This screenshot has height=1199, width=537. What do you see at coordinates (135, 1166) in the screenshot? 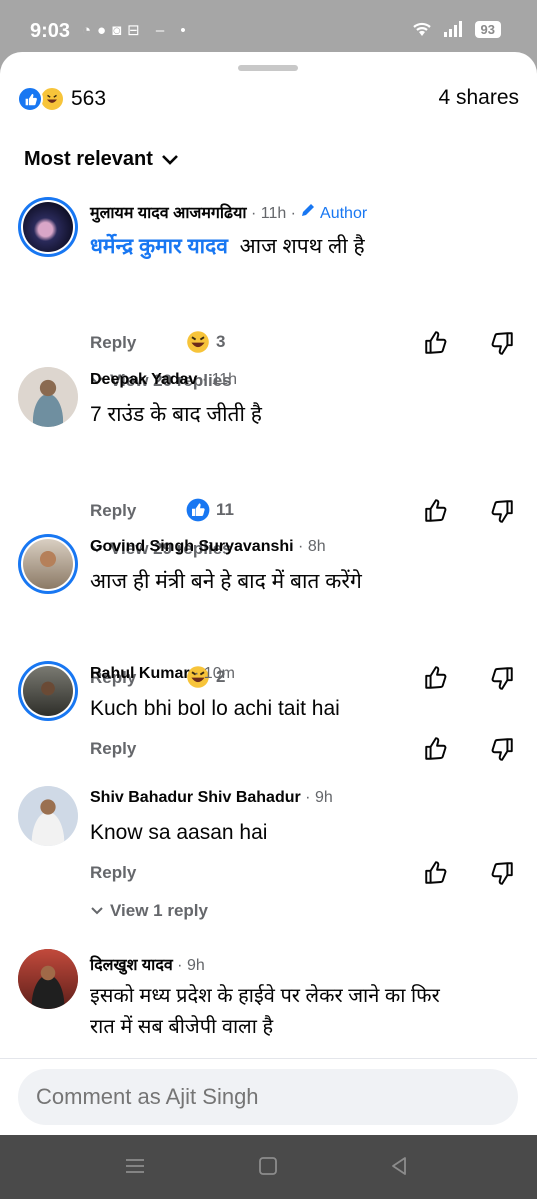
I see `menu-icon` at bounding box center [135, 1166].